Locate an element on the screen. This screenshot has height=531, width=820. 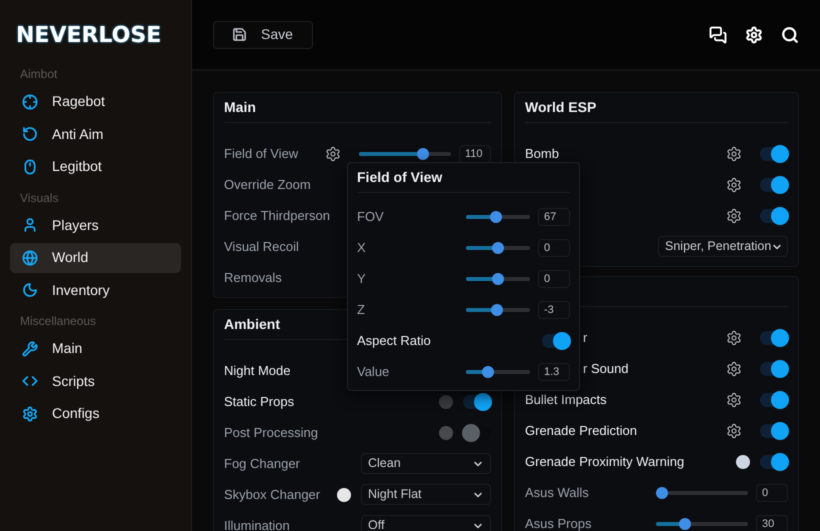
sidebar-item: Scripts is located at coordinates (95, 381).